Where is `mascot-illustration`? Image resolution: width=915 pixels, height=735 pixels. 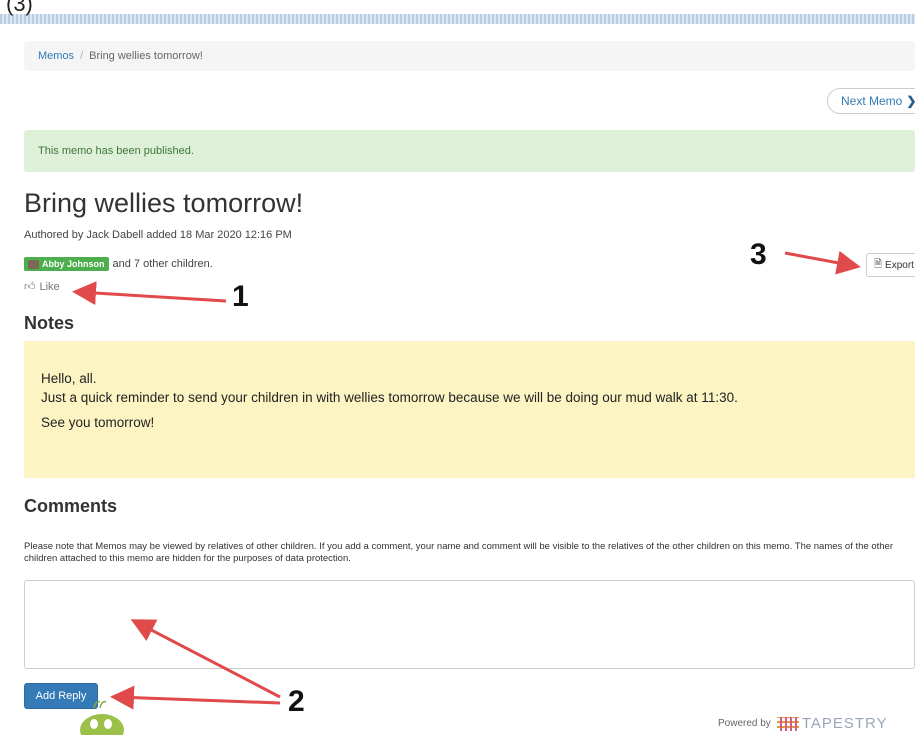 mascot-illustration is located at coordinates (102, 717).